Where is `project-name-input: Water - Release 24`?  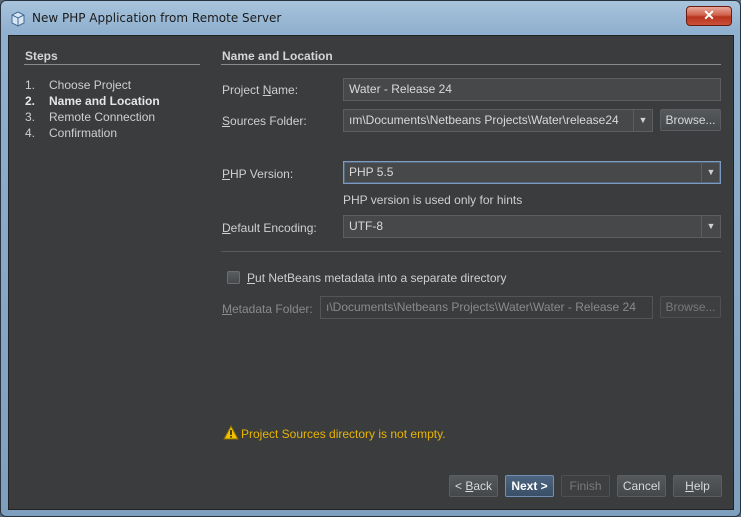
project-name-input: Water - Release 24 is located at coordinates (532, 89).